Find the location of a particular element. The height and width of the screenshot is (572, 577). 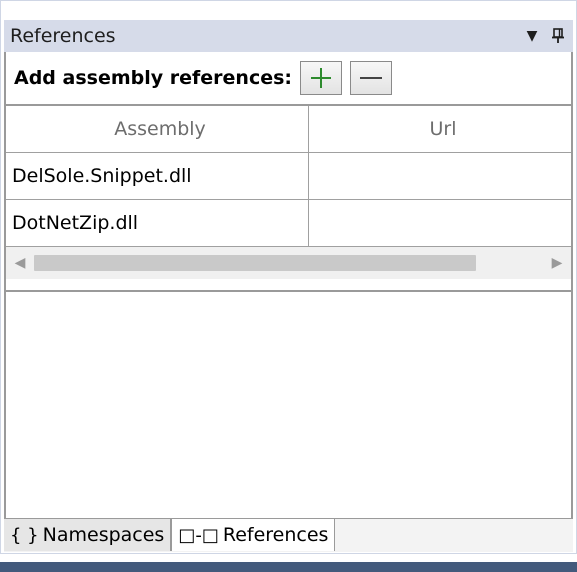

pin-icon is located at coordinates (558, 36).